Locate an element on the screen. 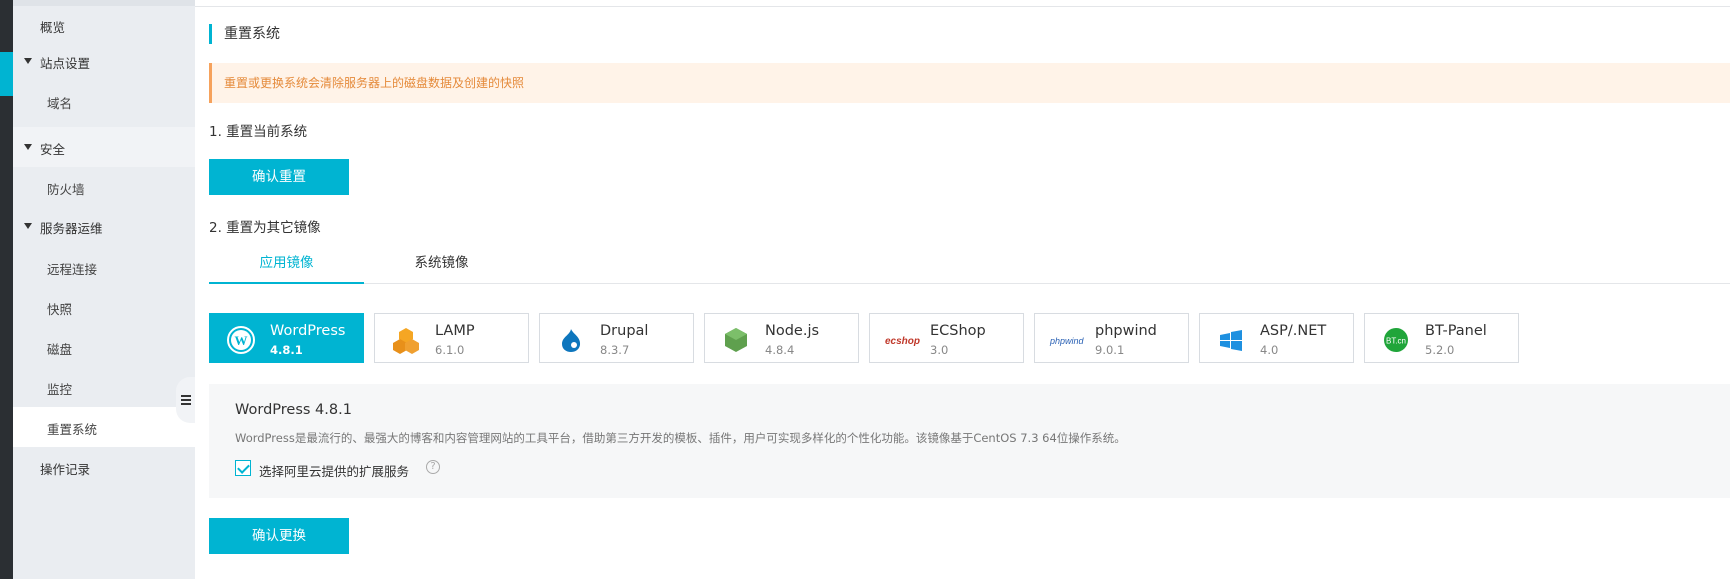 The width and height of the screenshot is (1730, 579). global-nav-active-marker is located at coordinates (6, 74).